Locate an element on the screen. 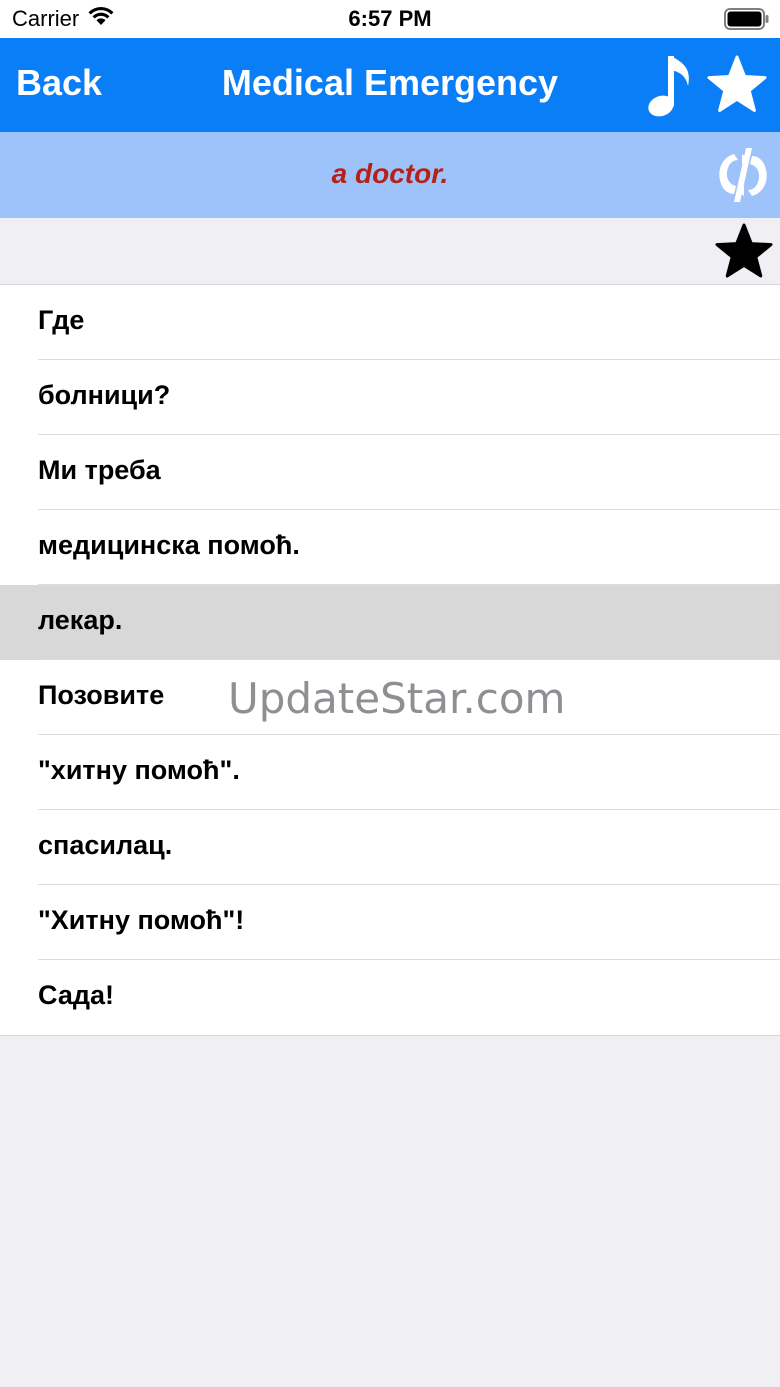 Image resolution: width=780 pixels, height=1387 pixels. list-item: "Хитну помоћ"! is located at coordinates (390, 922).